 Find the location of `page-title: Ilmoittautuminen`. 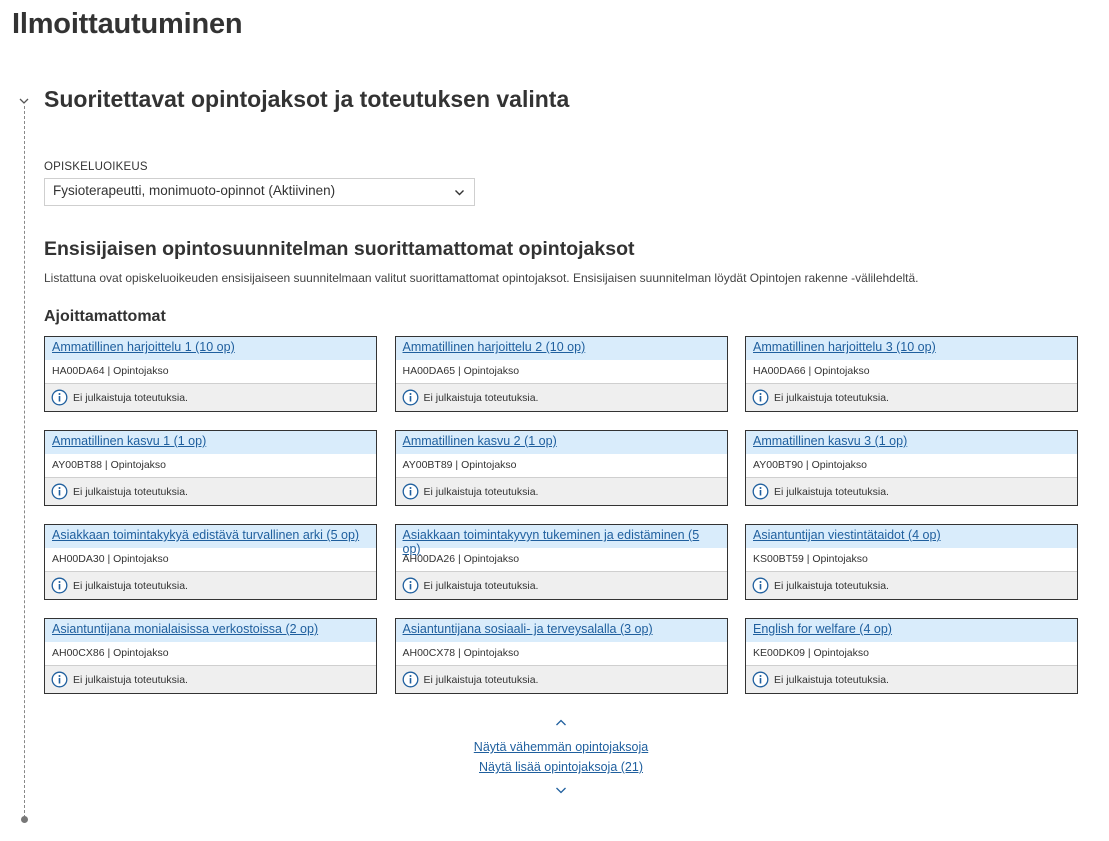

page-title: Ilmoittautuminen is located at coordinates (127, 24).